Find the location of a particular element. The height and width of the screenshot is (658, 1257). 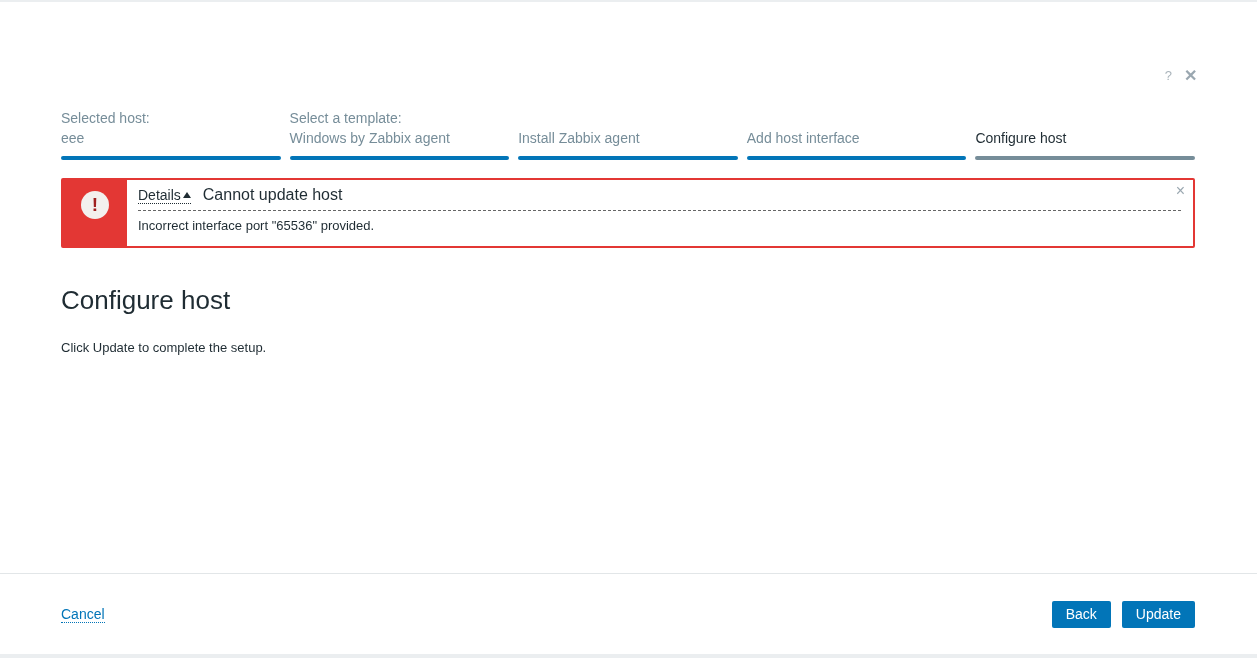

step-label: Selected host: is located at coordinates (106, 118).